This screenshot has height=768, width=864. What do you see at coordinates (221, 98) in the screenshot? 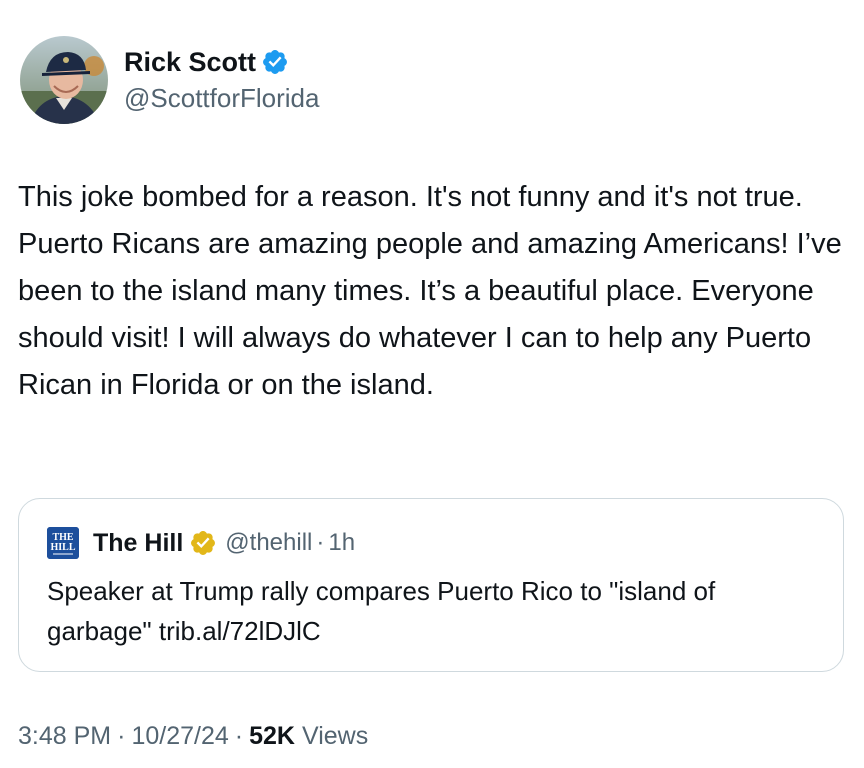
I see `author-handle: @ScottforFlorida` at bounding box center [221, 98].